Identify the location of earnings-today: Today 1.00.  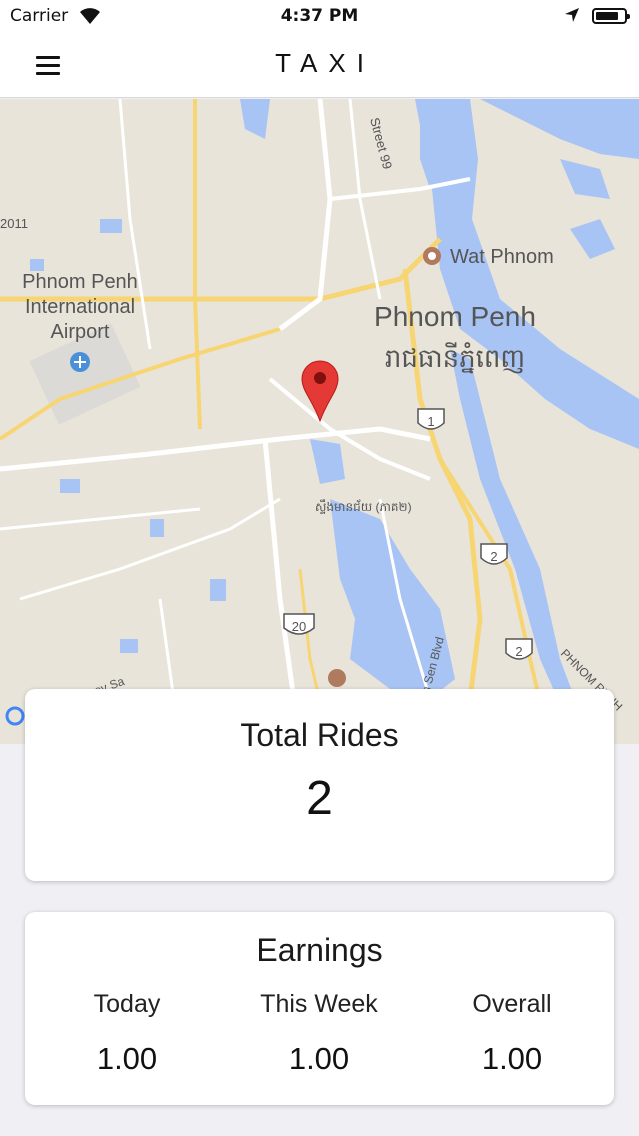
(127, 1033).